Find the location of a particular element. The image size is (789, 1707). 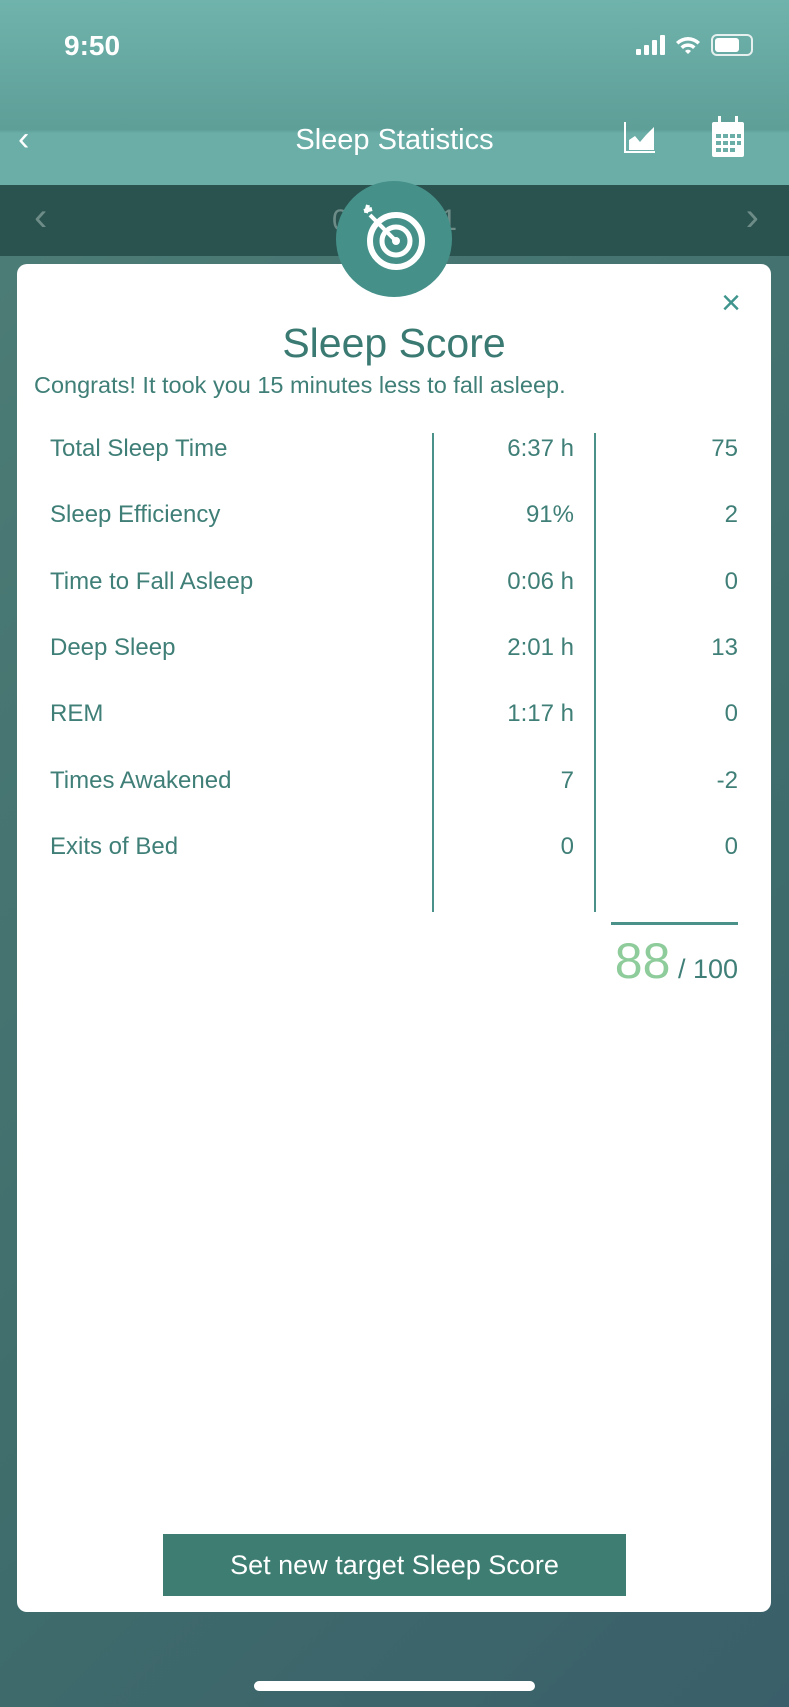

status-icons is located at coordinates (694, 45).